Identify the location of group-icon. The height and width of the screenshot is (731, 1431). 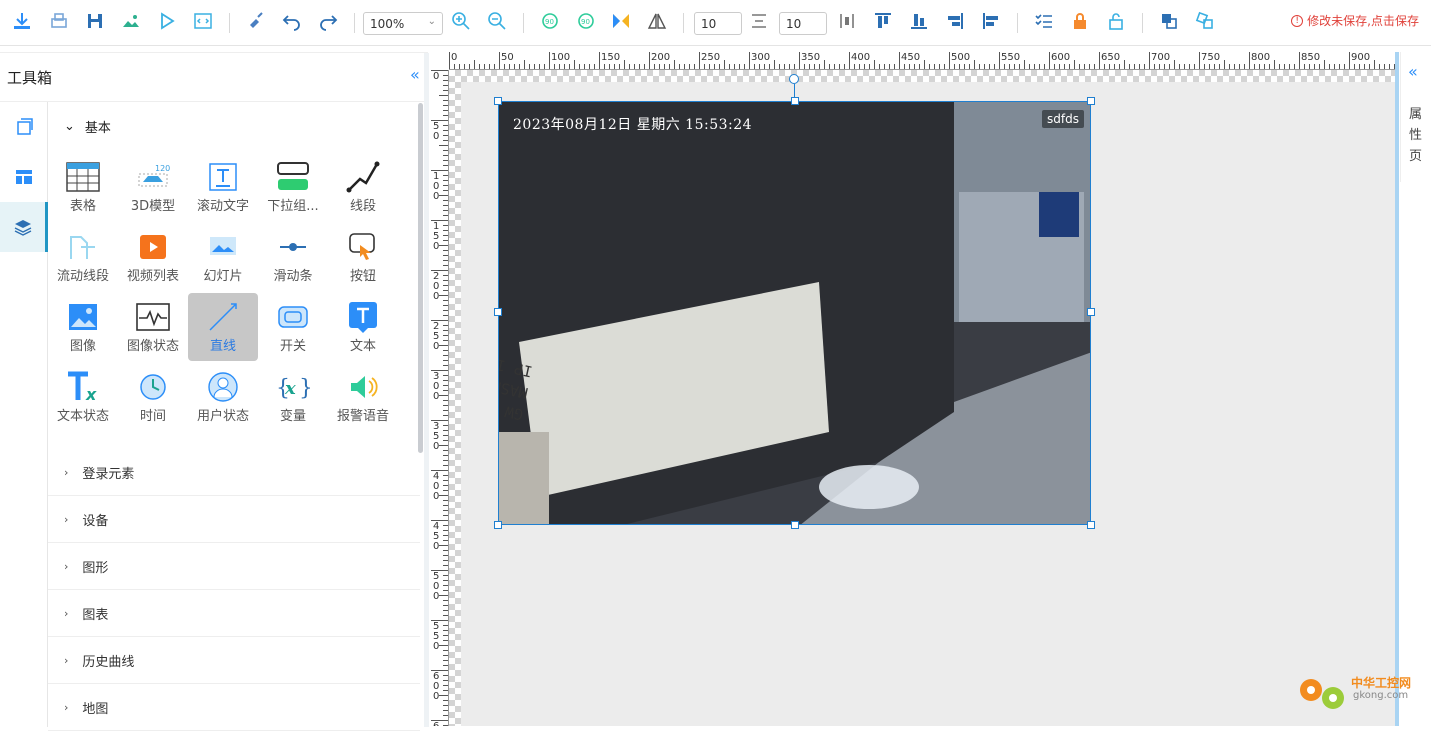
(1169, 21).